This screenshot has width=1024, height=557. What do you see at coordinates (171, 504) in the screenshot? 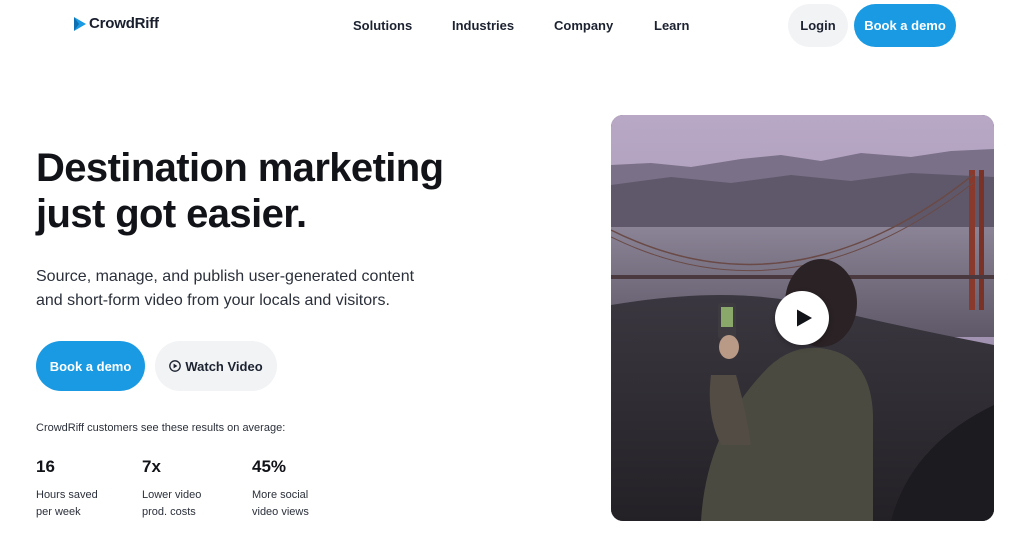
I see `stat-label: Lower video prod. costs` at bounding box center [171, 504].